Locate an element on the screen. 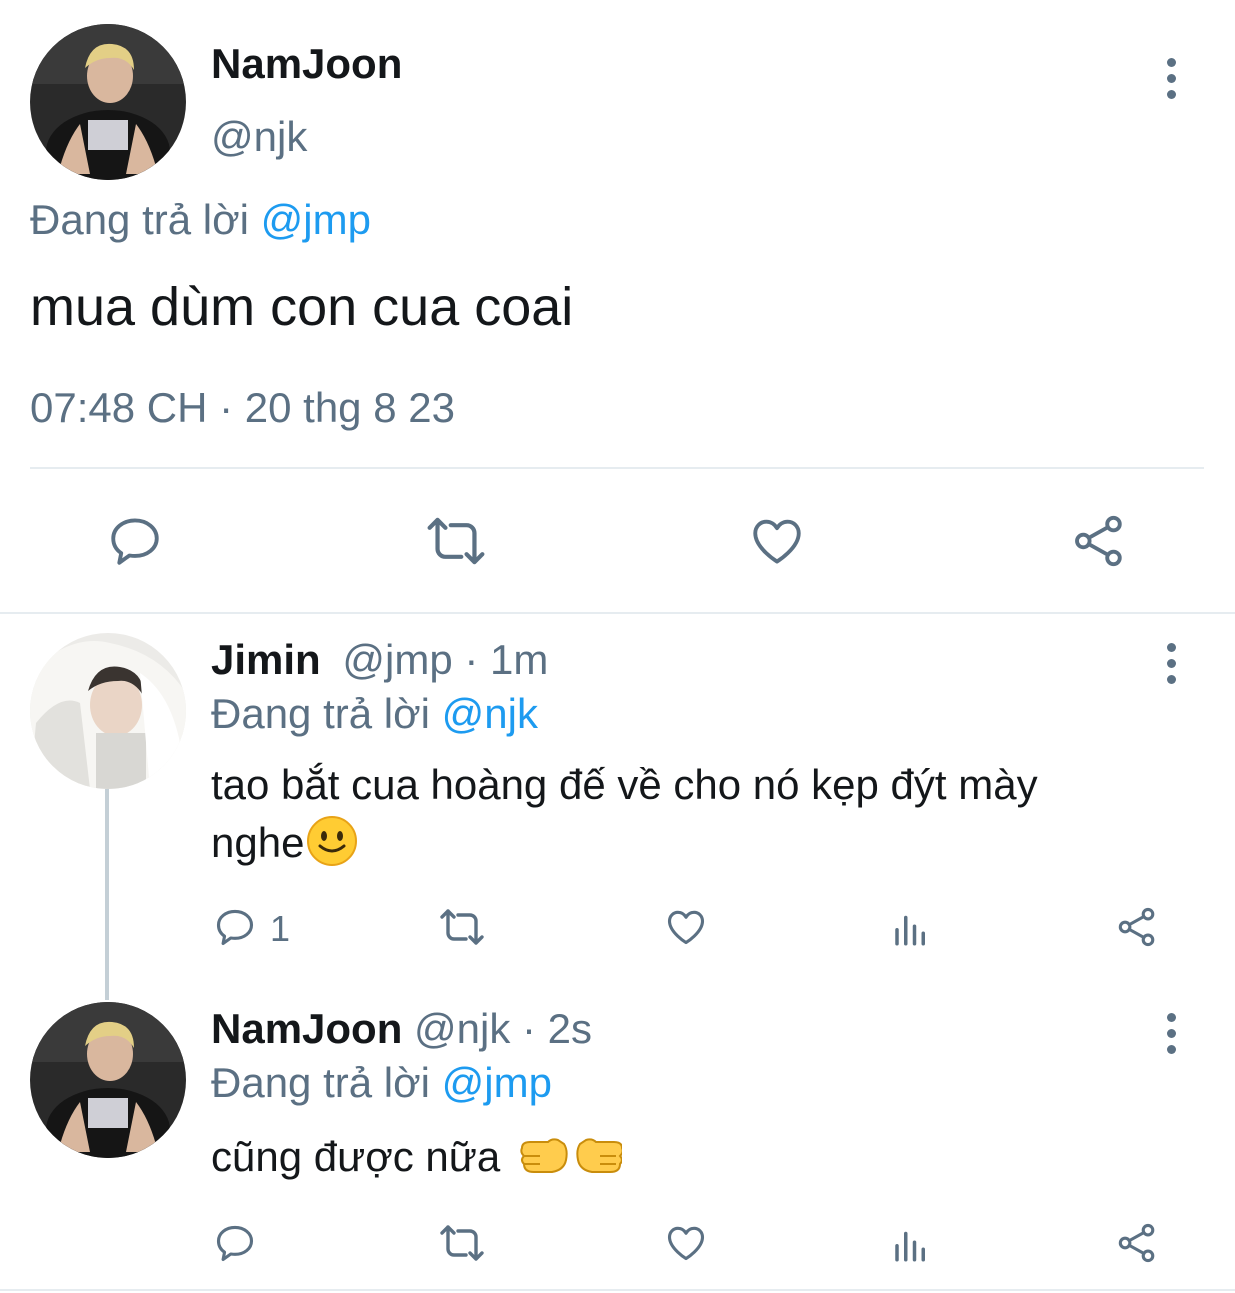 Image resolution: width=1235 pixels, height=1293 pixels. reply-text-line2: nghe is located at coordinates (284, 846).